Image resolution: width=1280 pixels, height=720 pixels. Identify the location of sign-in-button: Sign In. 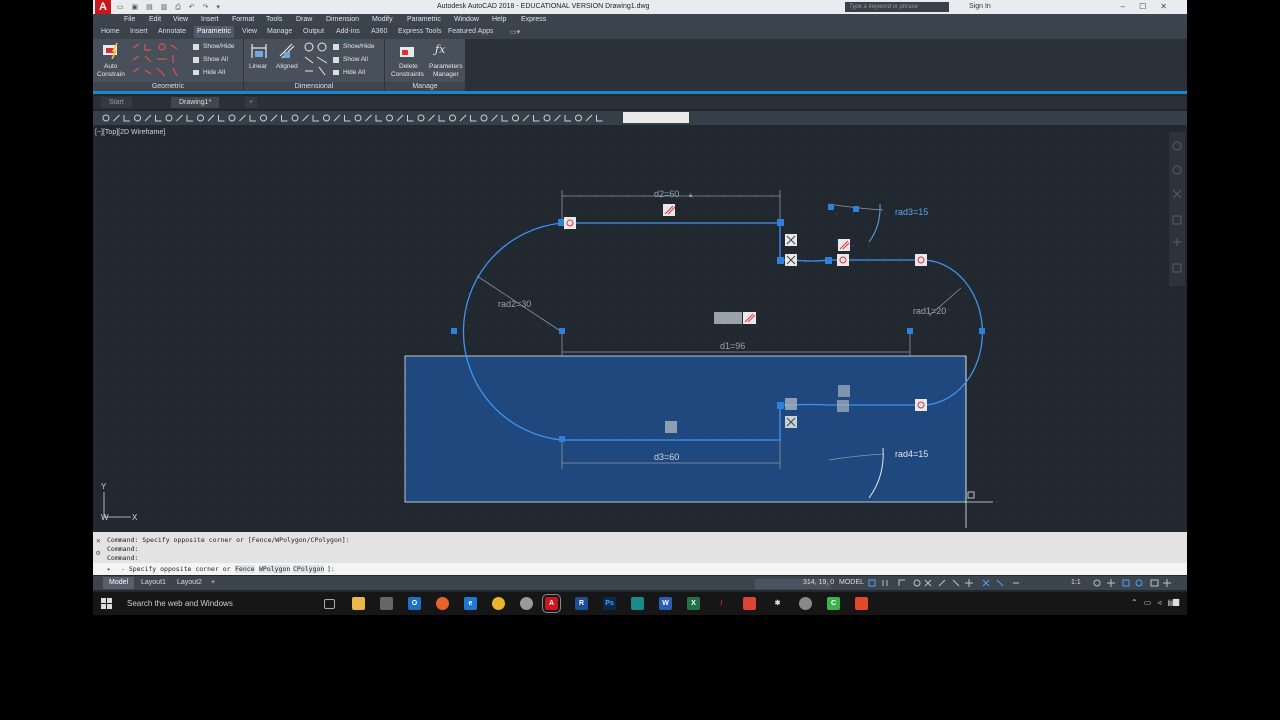
(980, 6).